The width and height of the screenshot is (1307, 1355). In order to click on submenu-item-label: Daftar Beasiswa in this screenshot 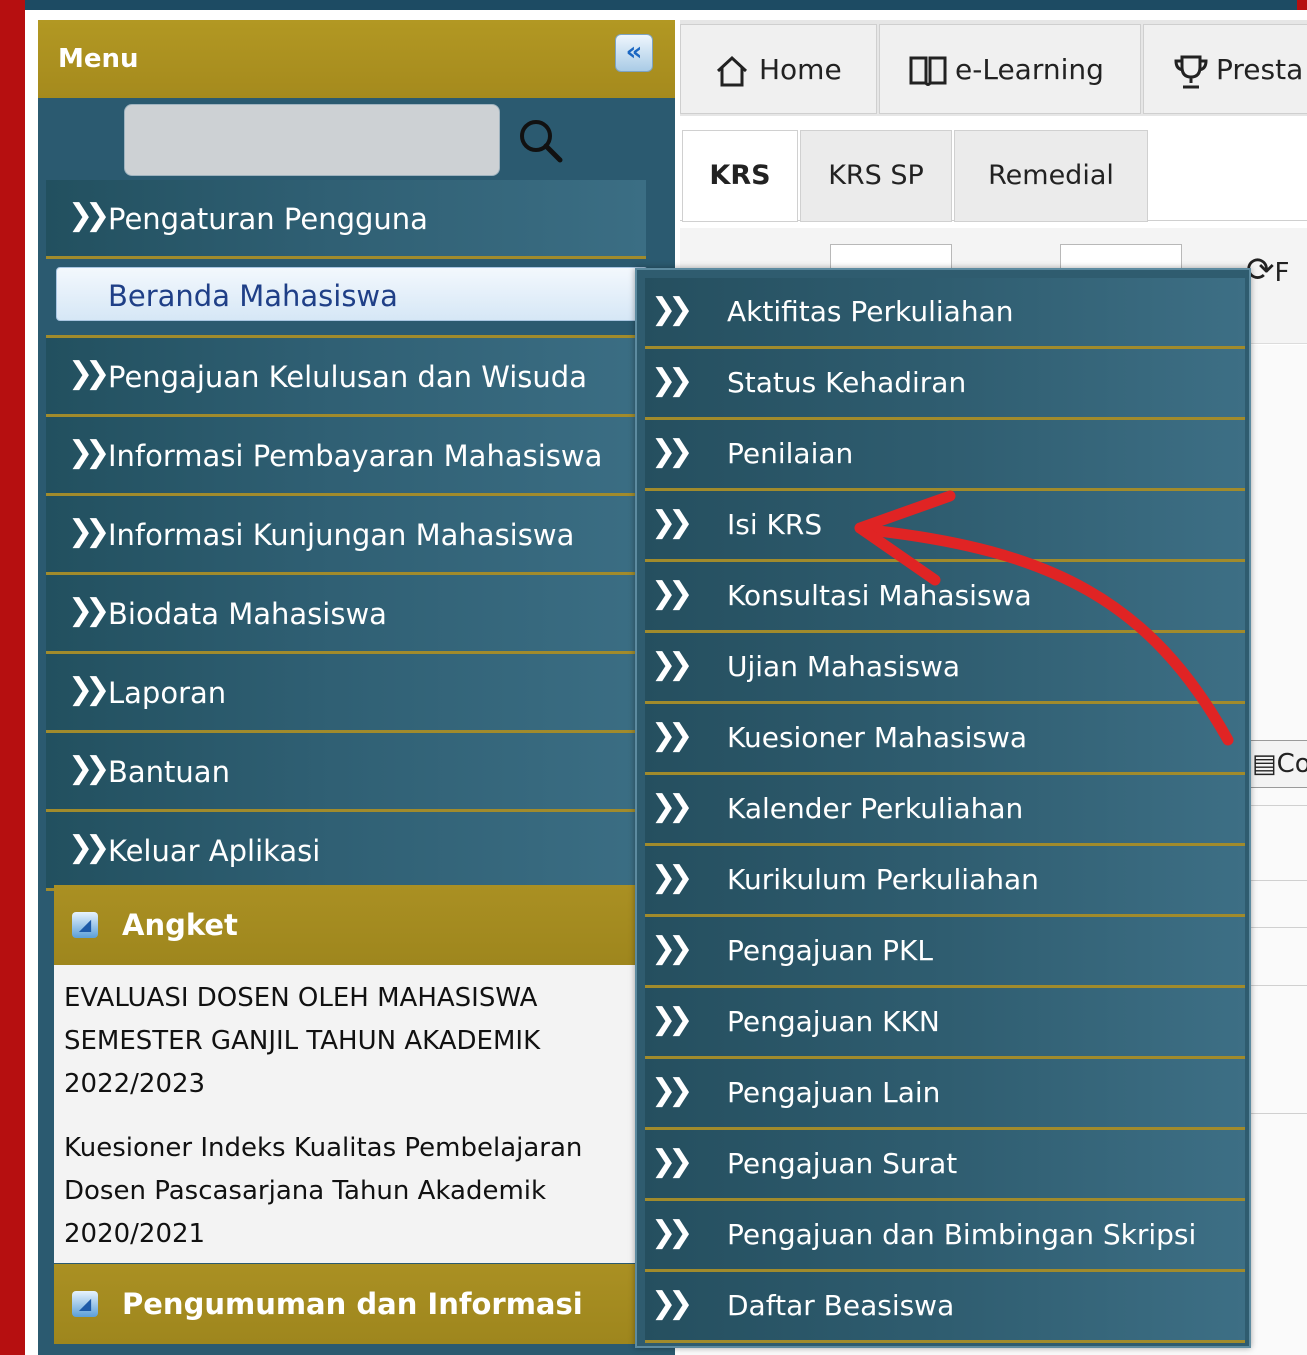, I will do `click(841, 1305)`.